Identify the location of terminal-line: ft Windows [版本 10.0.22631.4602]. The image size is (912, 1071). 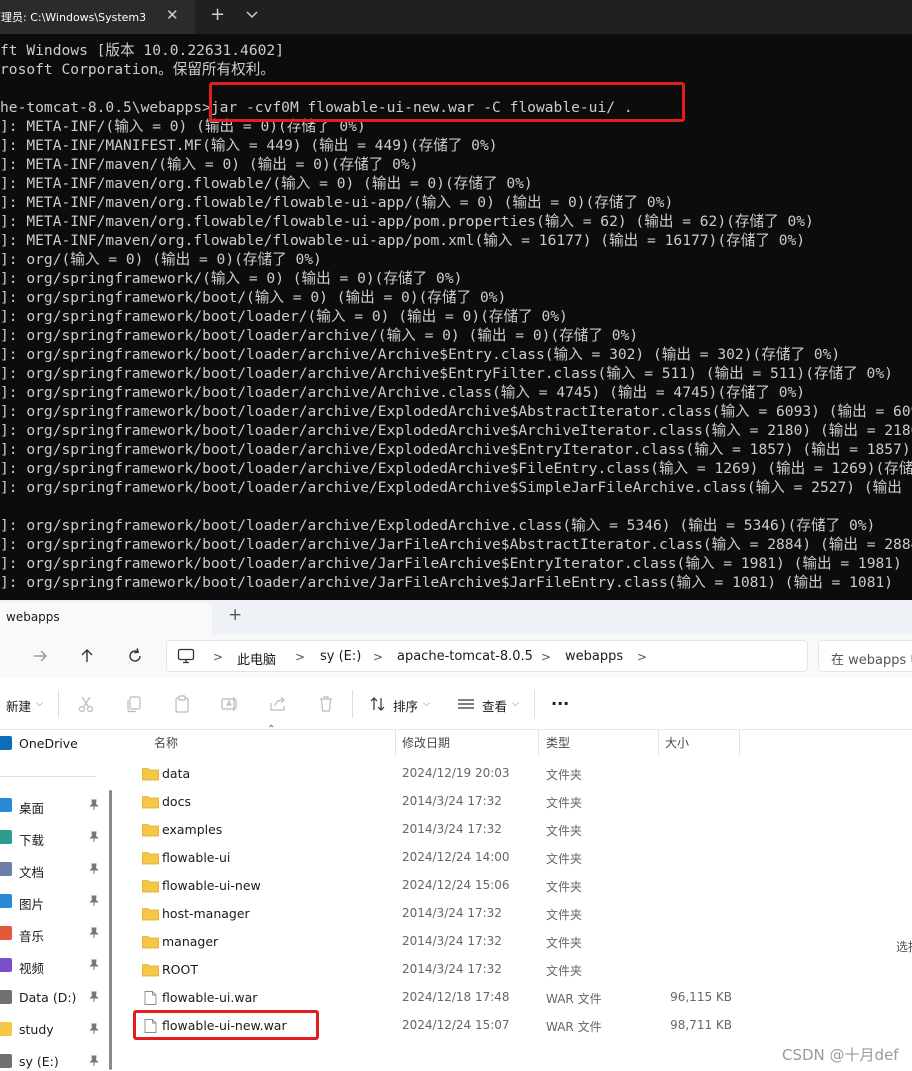
(142, 50).